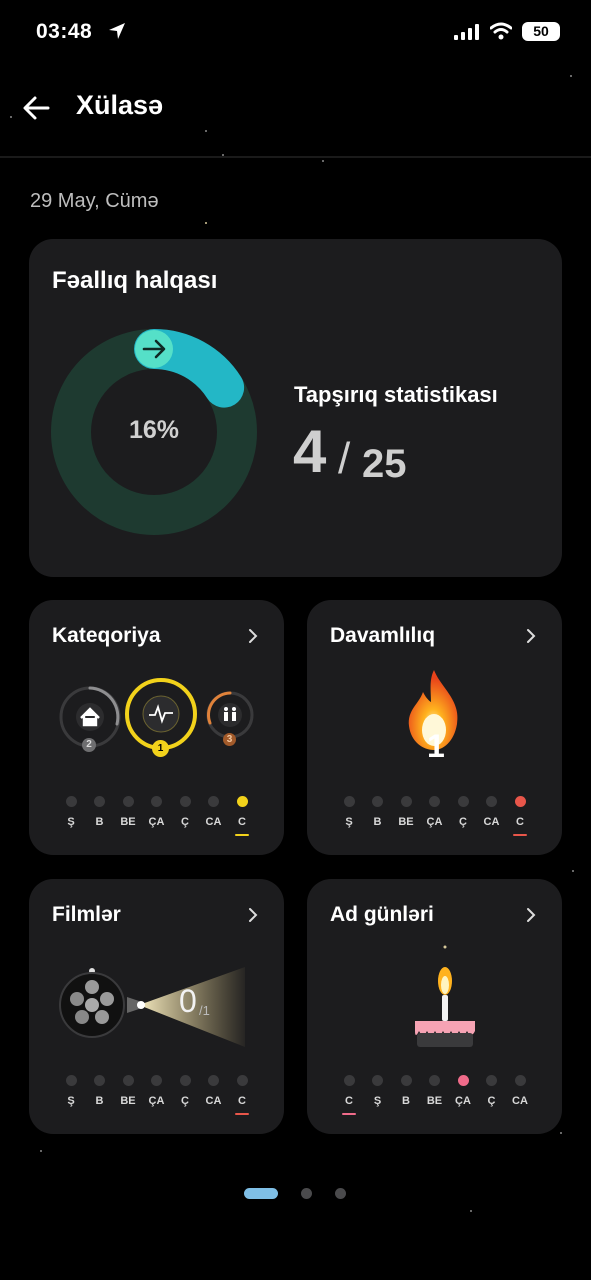 Image resolution: width=591 pixels, height=1280 pixels. I want to click on page-title: Xülasə, so click(120, 105).